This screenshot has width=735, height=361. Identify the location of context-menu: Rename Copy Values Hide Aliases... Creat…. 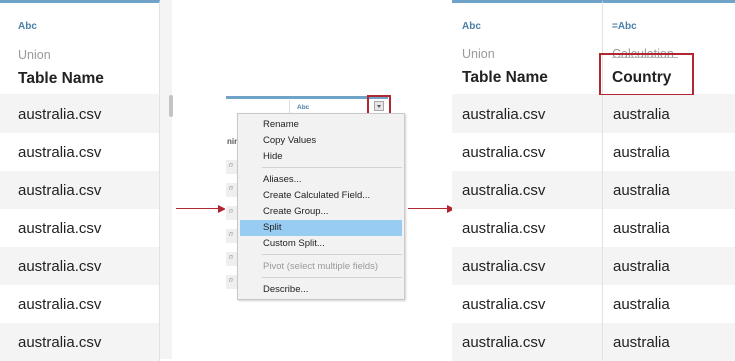
(321, 206).